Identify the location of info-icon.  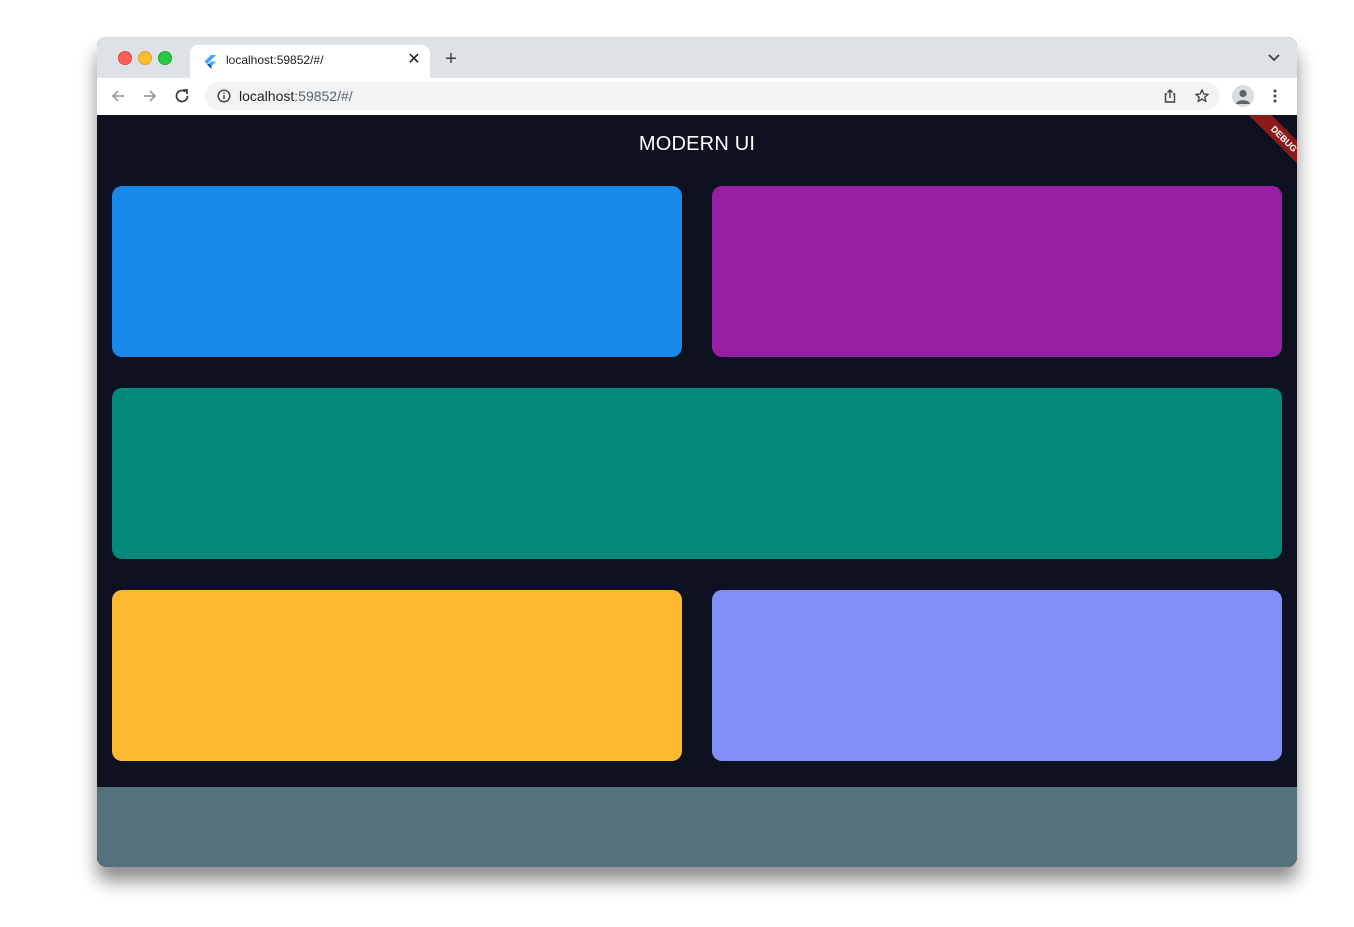
(224, 96).